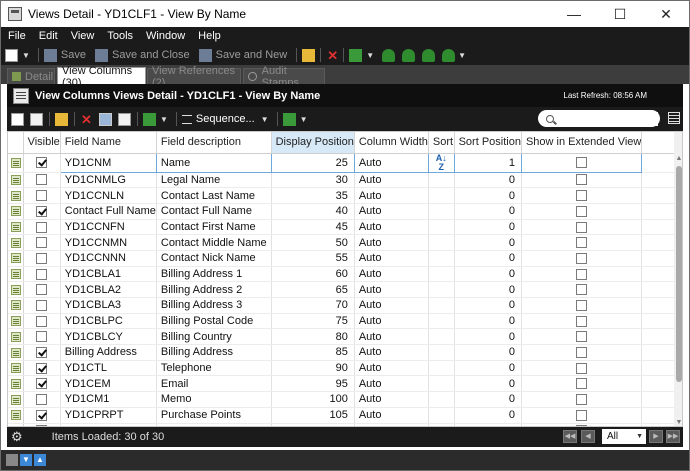 The height and width of the screenshot is (471, 690). I want to click on field-name-cell: YD1CBLCY, so click(108, 337).